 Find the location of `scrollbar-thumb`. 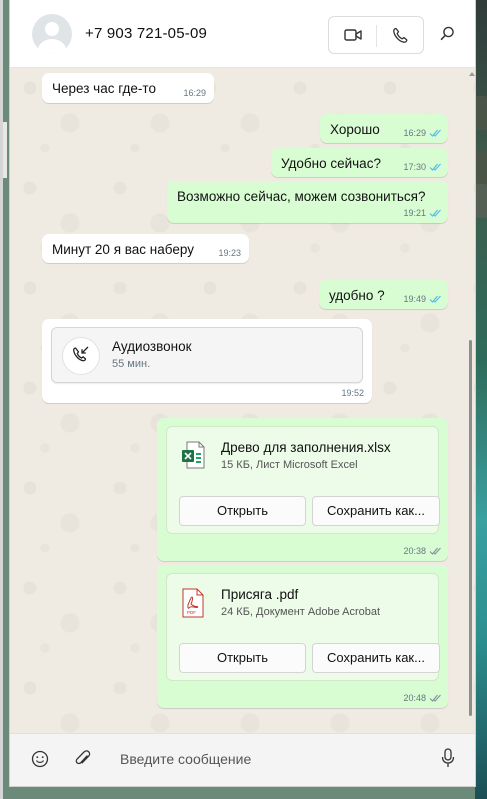

scrollbar-thumb is located at coordinates (470, 528).